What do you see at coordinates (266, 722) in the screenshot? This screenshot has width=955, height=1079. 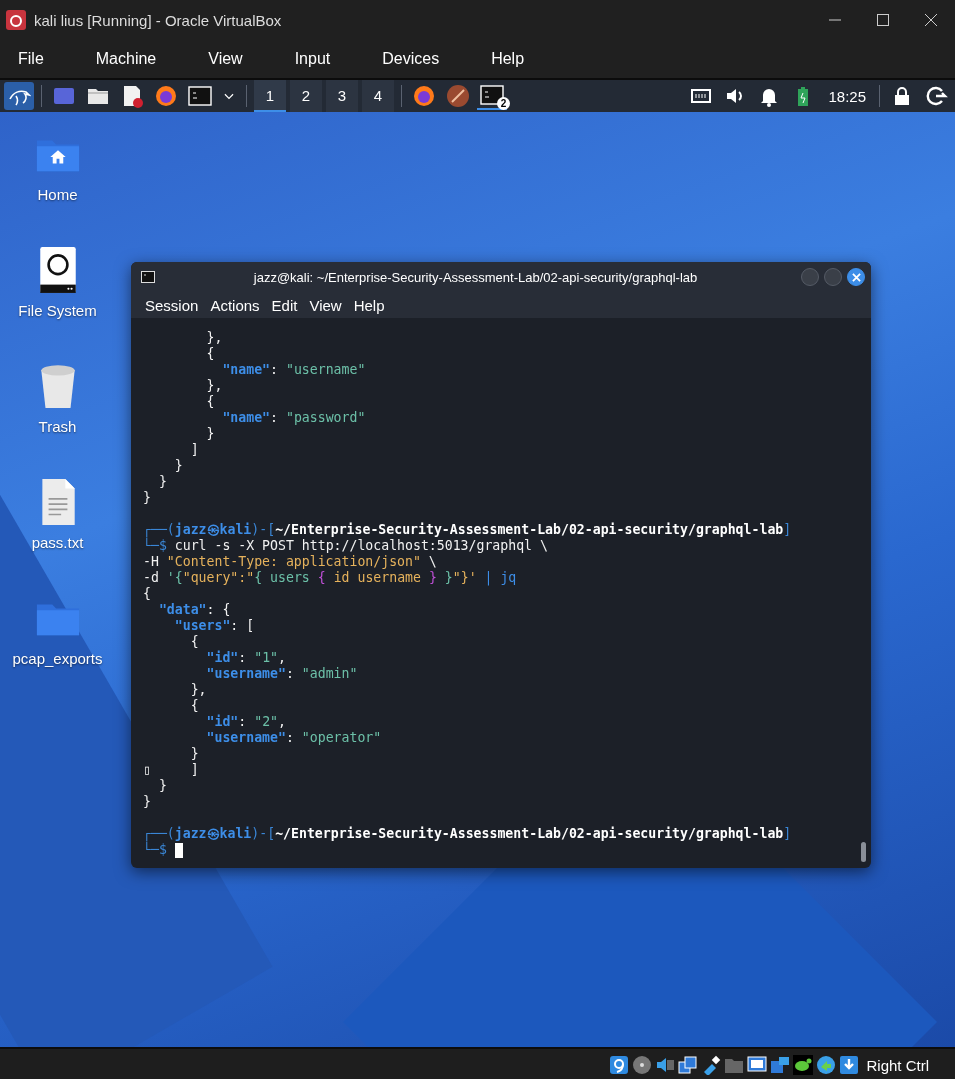 I see `terminal-text: "2"` at bounding box center [266, 722].